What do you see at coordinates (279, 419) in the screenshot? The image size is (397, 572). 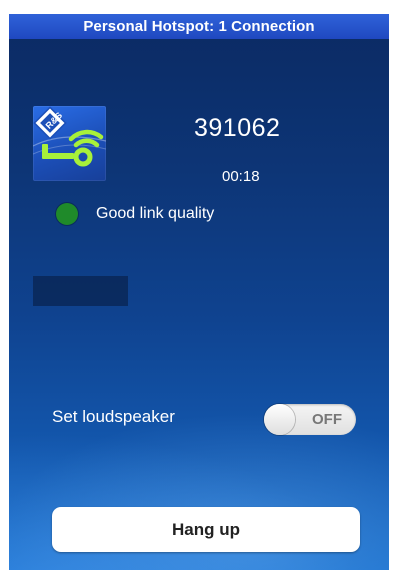 I see `toggle-knob` at bounding box center [279, 419].